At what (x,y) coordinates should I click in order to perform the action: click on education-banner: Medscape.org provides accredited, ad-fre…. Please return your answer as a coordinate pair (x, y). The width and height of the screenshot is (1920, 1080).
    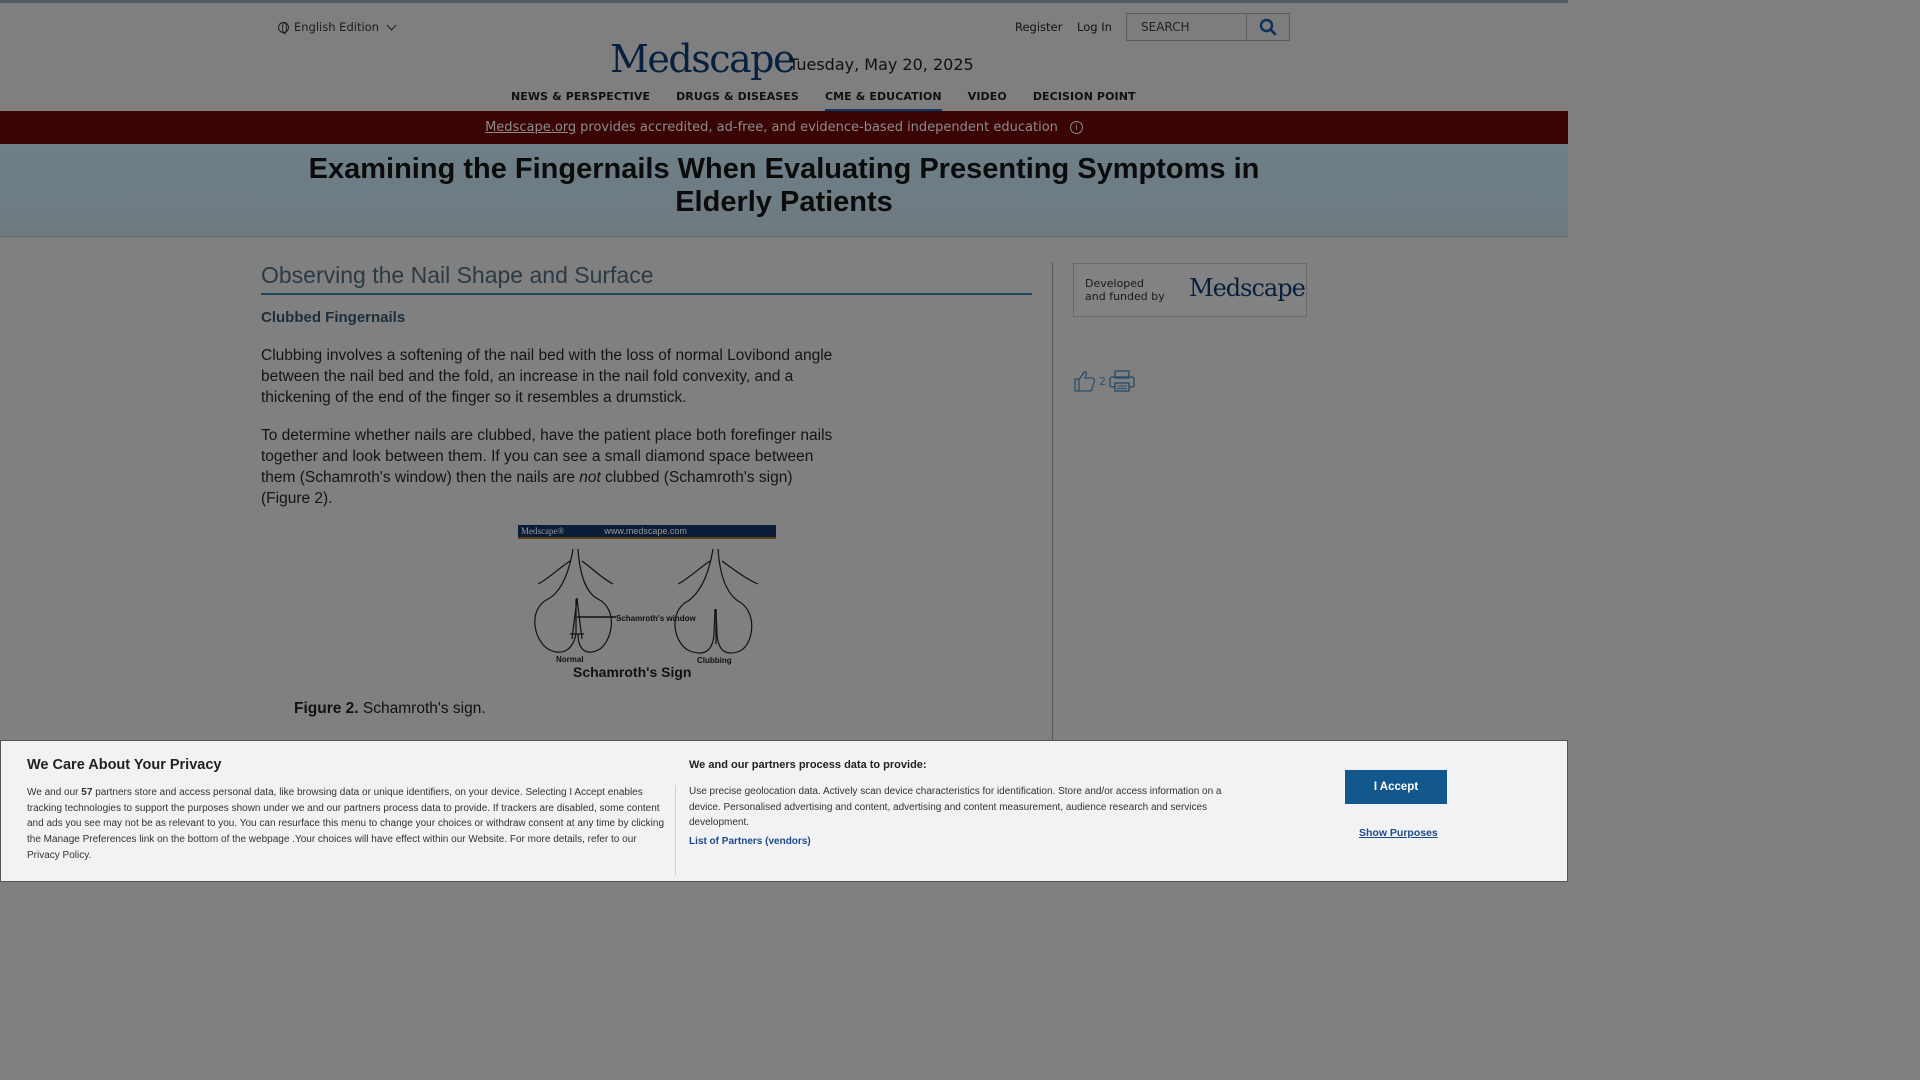
    Looking at the image, I should click on (784, 127).